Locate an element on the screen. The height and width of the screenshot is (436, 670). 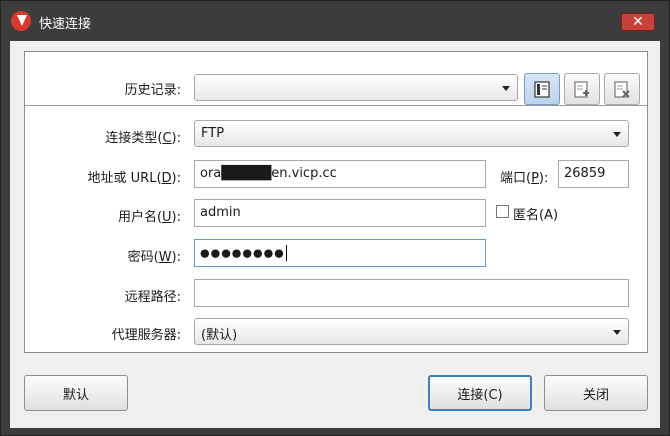
add-entry-toolbar-button is located at coordinates (582, 89).